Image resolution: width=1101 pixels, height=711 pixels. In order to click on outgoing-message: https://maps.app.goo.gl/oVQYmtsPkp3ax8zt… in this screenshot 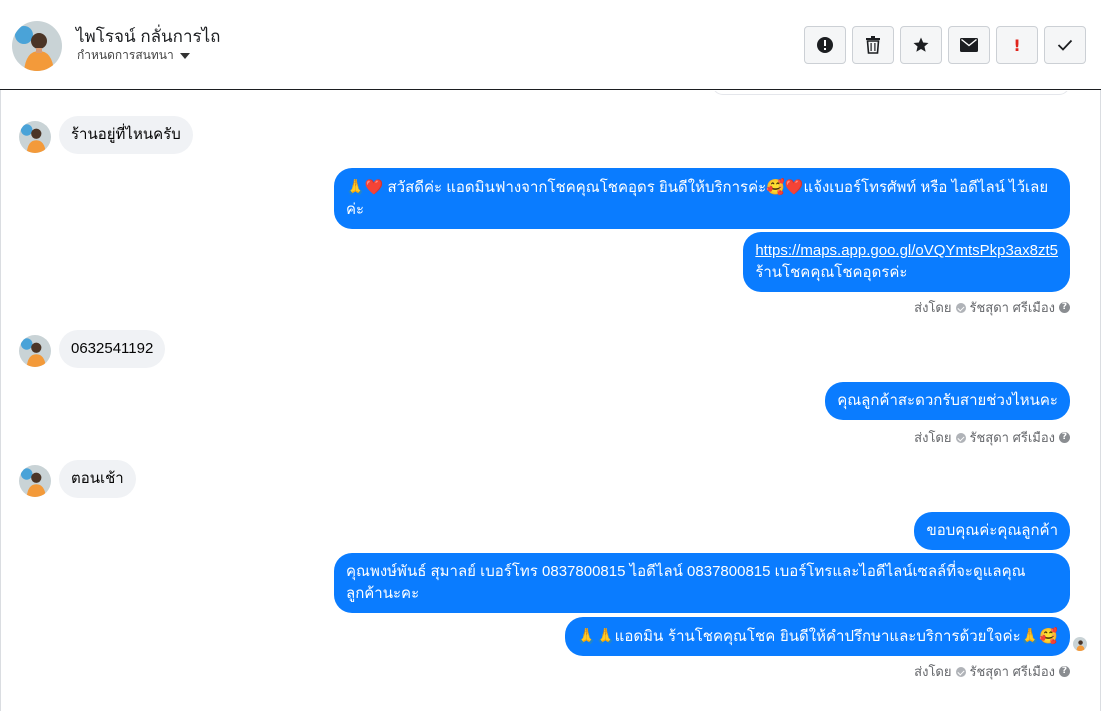, I will do `click(906, 262)`.